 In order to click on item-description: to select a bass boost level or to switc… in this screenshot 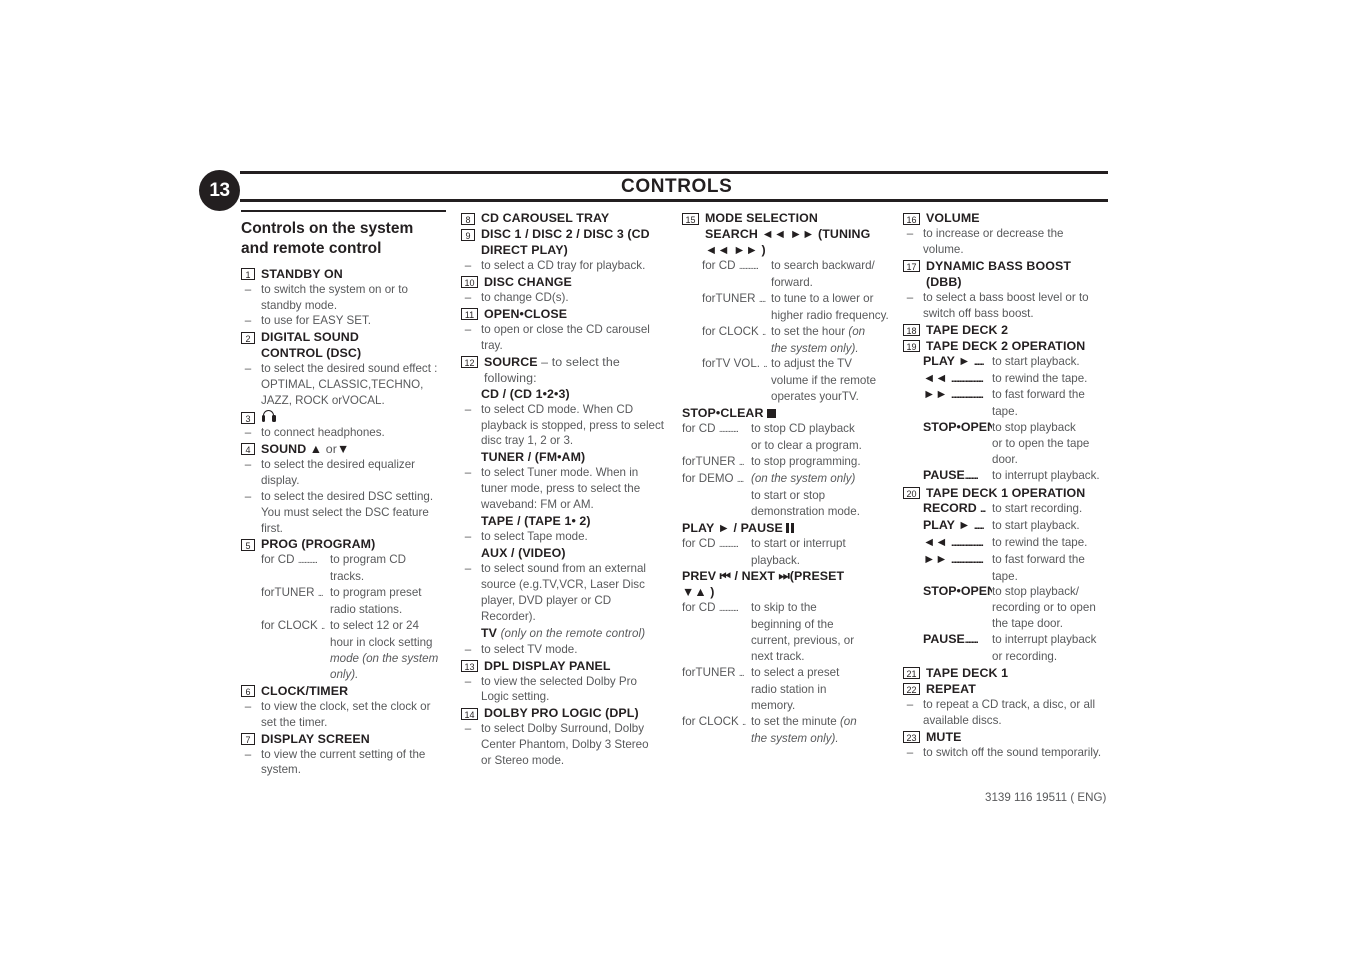, I will do `click(1019, 306)`.